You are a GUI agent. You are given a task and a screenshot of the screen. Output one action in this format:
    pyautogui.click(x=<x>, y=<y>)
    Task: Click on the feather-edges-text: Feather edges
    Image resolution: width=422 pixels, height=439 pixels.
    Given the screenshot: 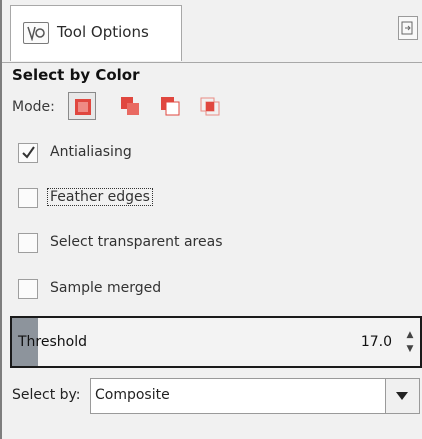 What is the action you would take?
    pyautogui.click(x=100, y=197)
    